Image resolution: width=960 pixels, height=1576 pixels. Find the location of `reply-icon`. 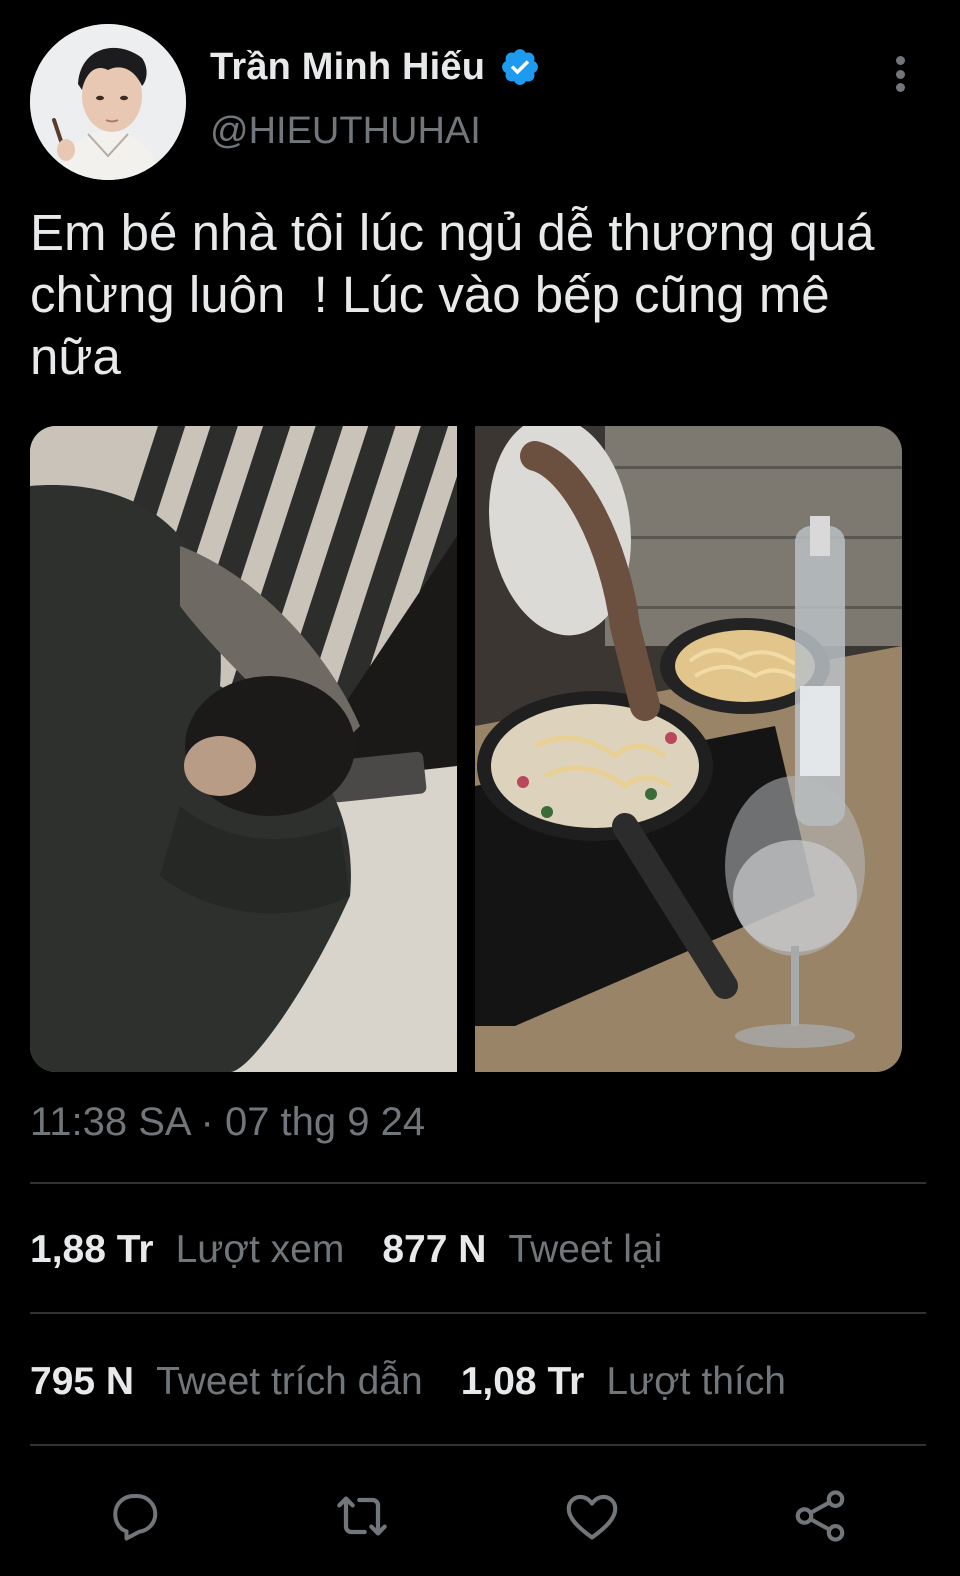

reply-icon is located at coordinates (135, 1517).